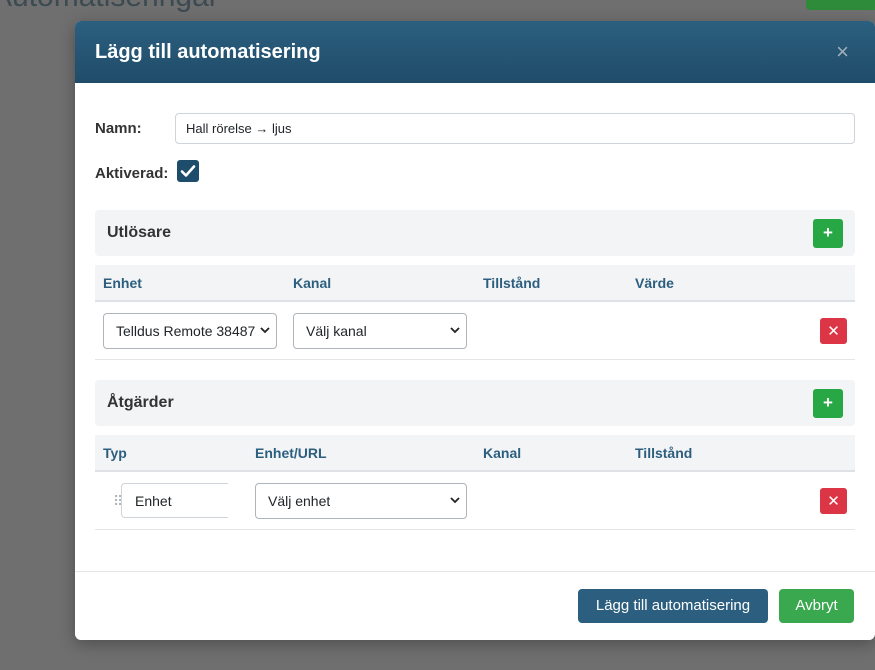 The width and height of the screenshot is (875, 670). What do you see at coordinates (139, 232) in the screenshot?
I see `triggers-title: Utlösare` at bounding box center [139, 232].